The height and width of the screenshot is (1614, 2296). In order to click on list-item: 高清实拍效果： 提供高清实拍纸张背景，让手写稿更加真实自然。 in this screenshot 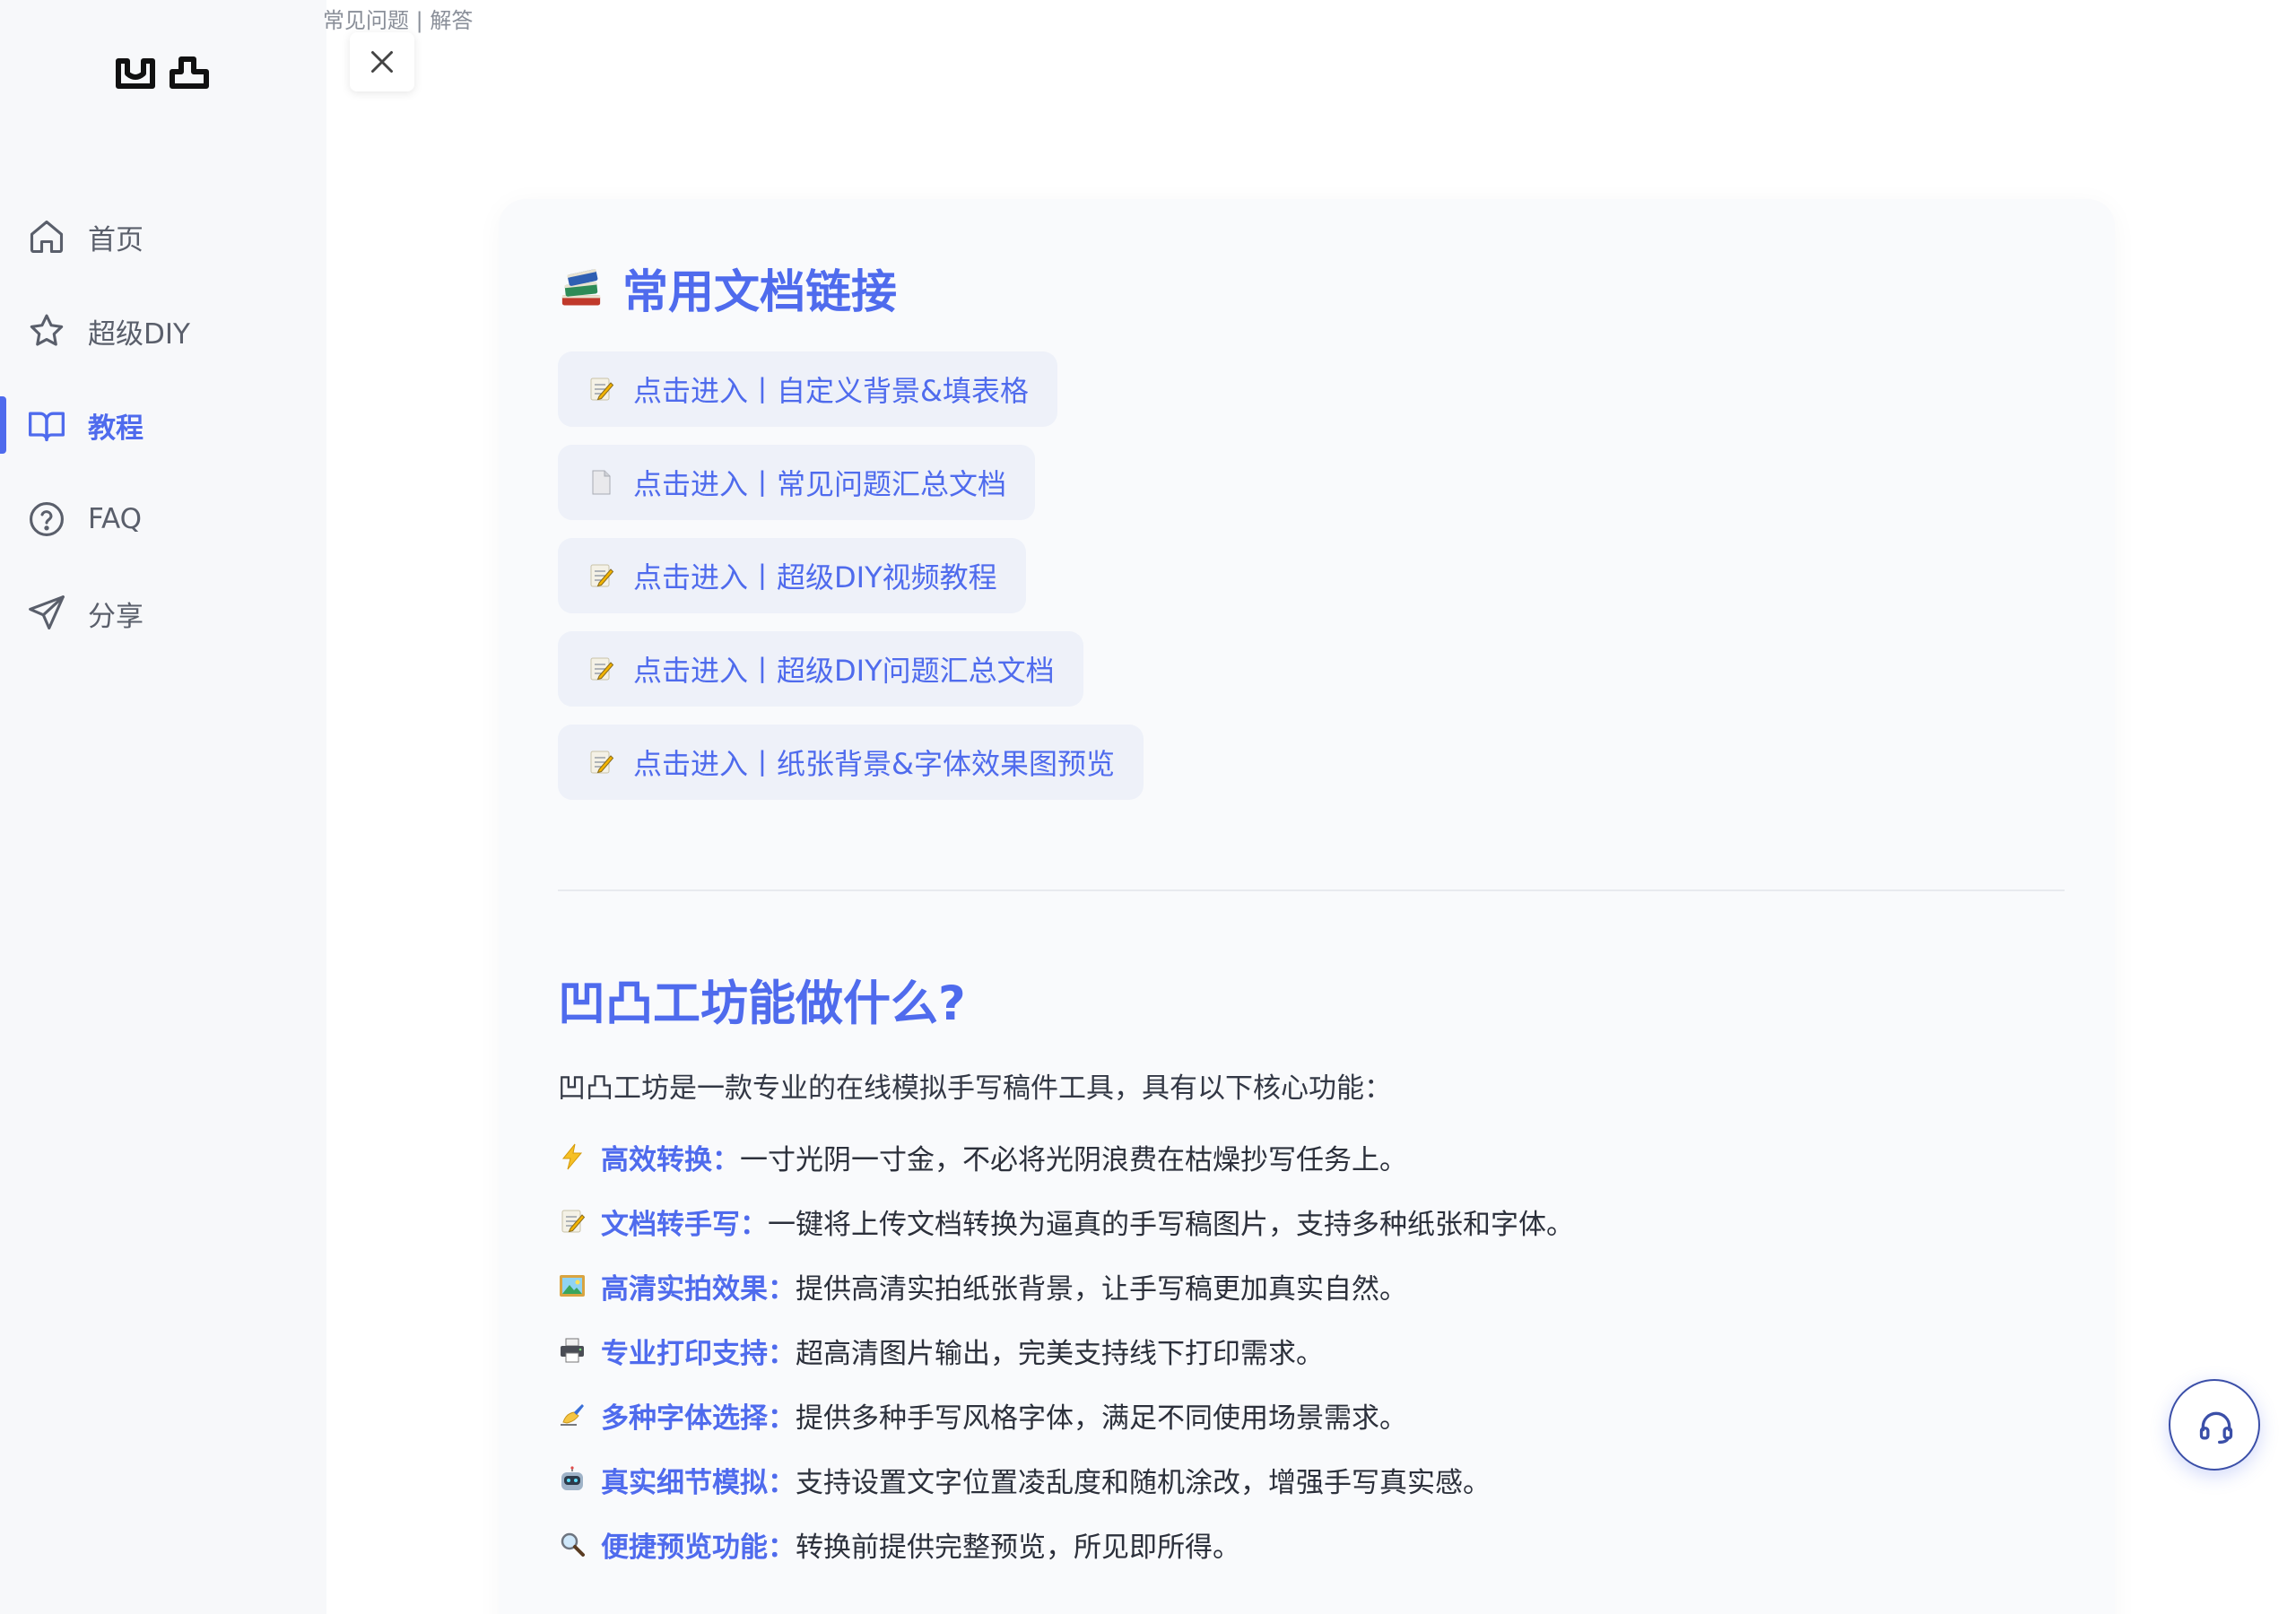, I will do `click(982, 1286)`.